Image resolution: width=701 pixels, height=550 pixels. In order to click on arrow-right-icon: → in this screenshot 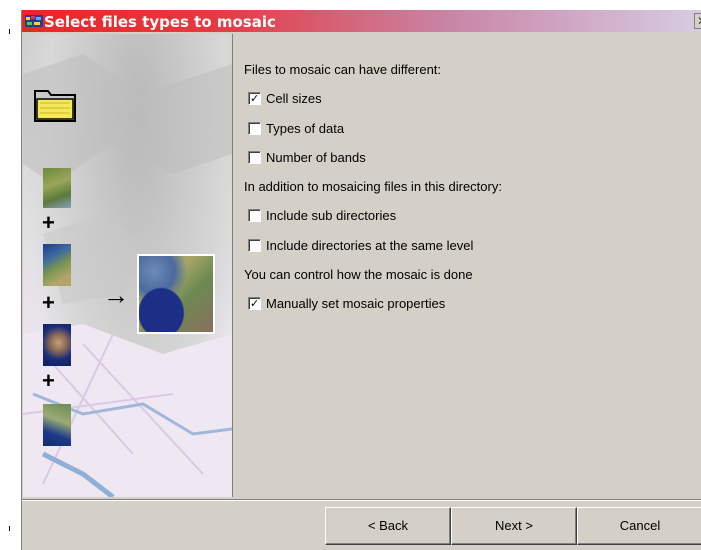, I will do `click(116, 295)`.